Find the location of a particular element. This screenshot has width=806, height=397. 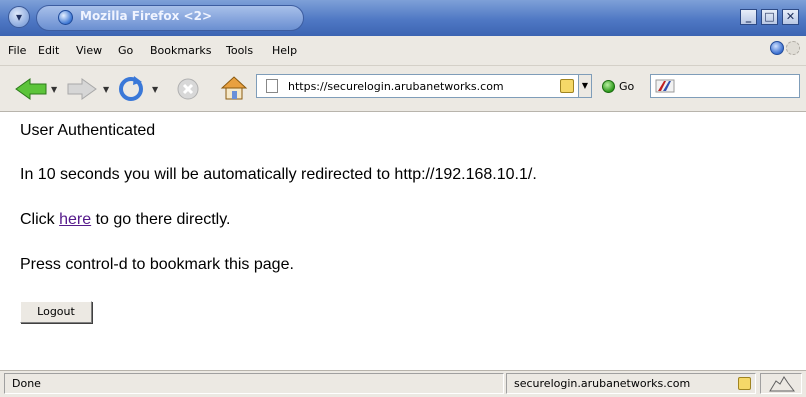

back-arrow-icon is located at coordinates (31, 89).